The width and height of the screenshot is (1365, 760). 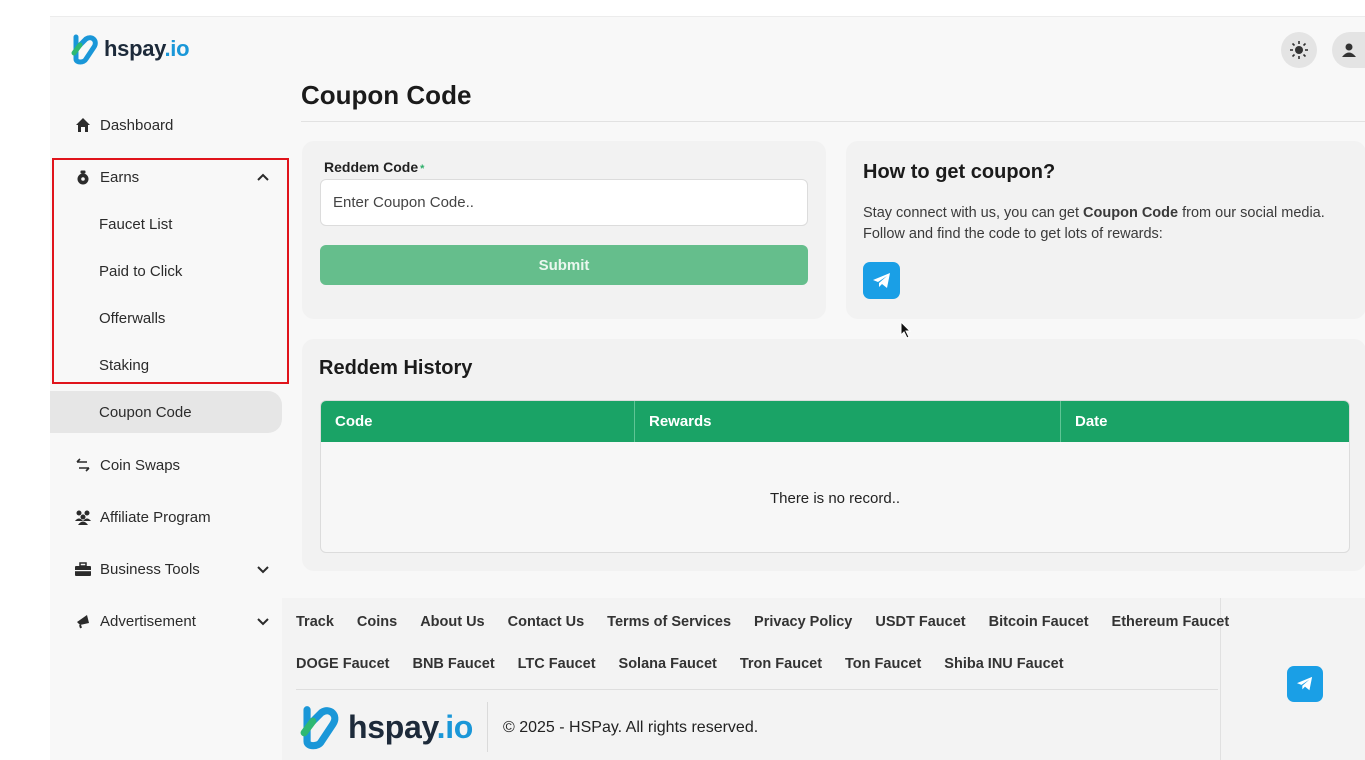 I want to click on redeem-code-label: Reddem Code *, so click(x=374, y=167).